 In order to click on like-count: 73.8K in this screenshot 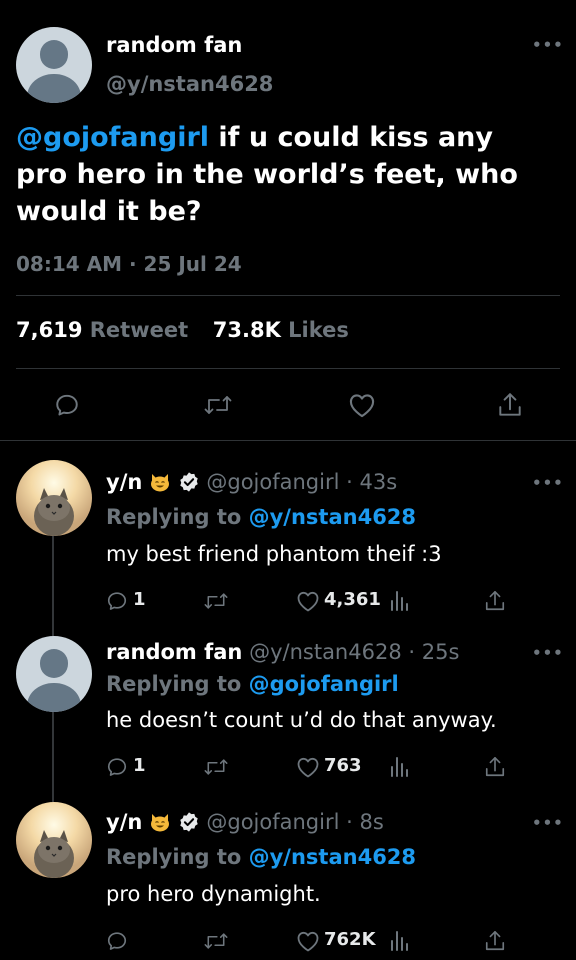, I will do `click(247, 330)`.